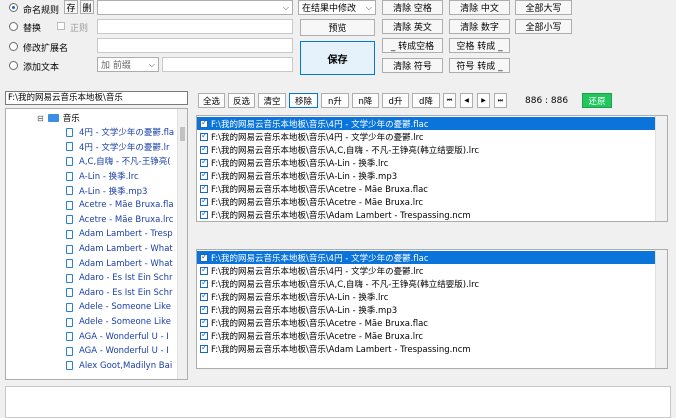 This screenshot has height=418, width=676. Describe the element at coordinates (121, 147) in the screenshot. I see `tree-file-item: 4円 - 文学少年の憂鬱.lr` at that location.